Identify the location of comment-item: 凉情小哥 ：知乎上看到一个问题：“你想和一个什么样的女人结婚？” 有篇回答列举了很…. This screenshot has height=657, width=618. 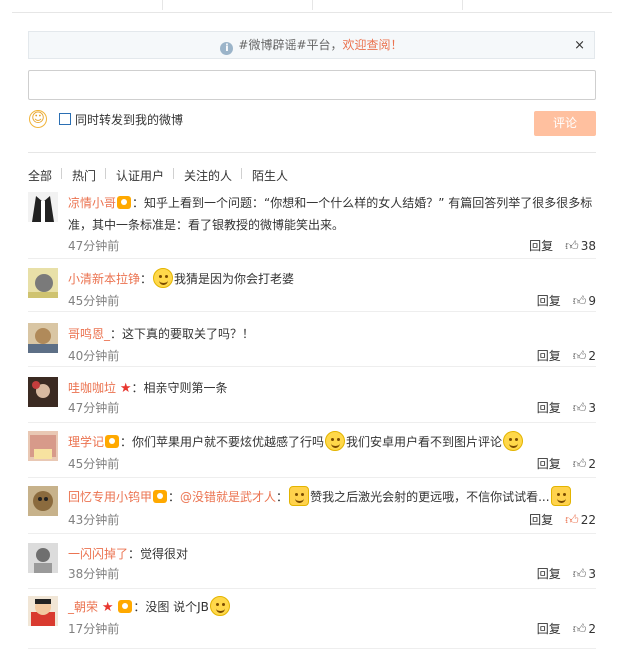
(312, 225).